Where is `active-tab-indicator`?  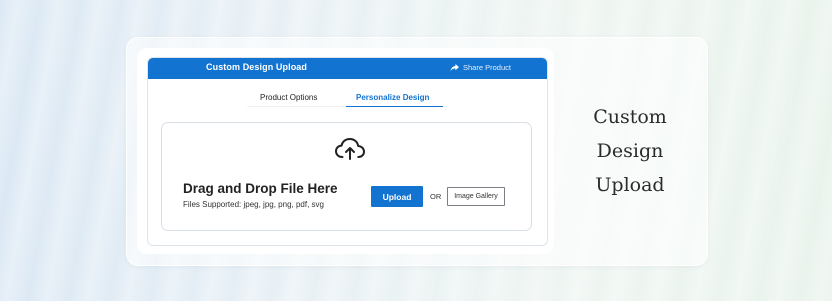
active-tab-indicator is located at coordinates (394, 106).